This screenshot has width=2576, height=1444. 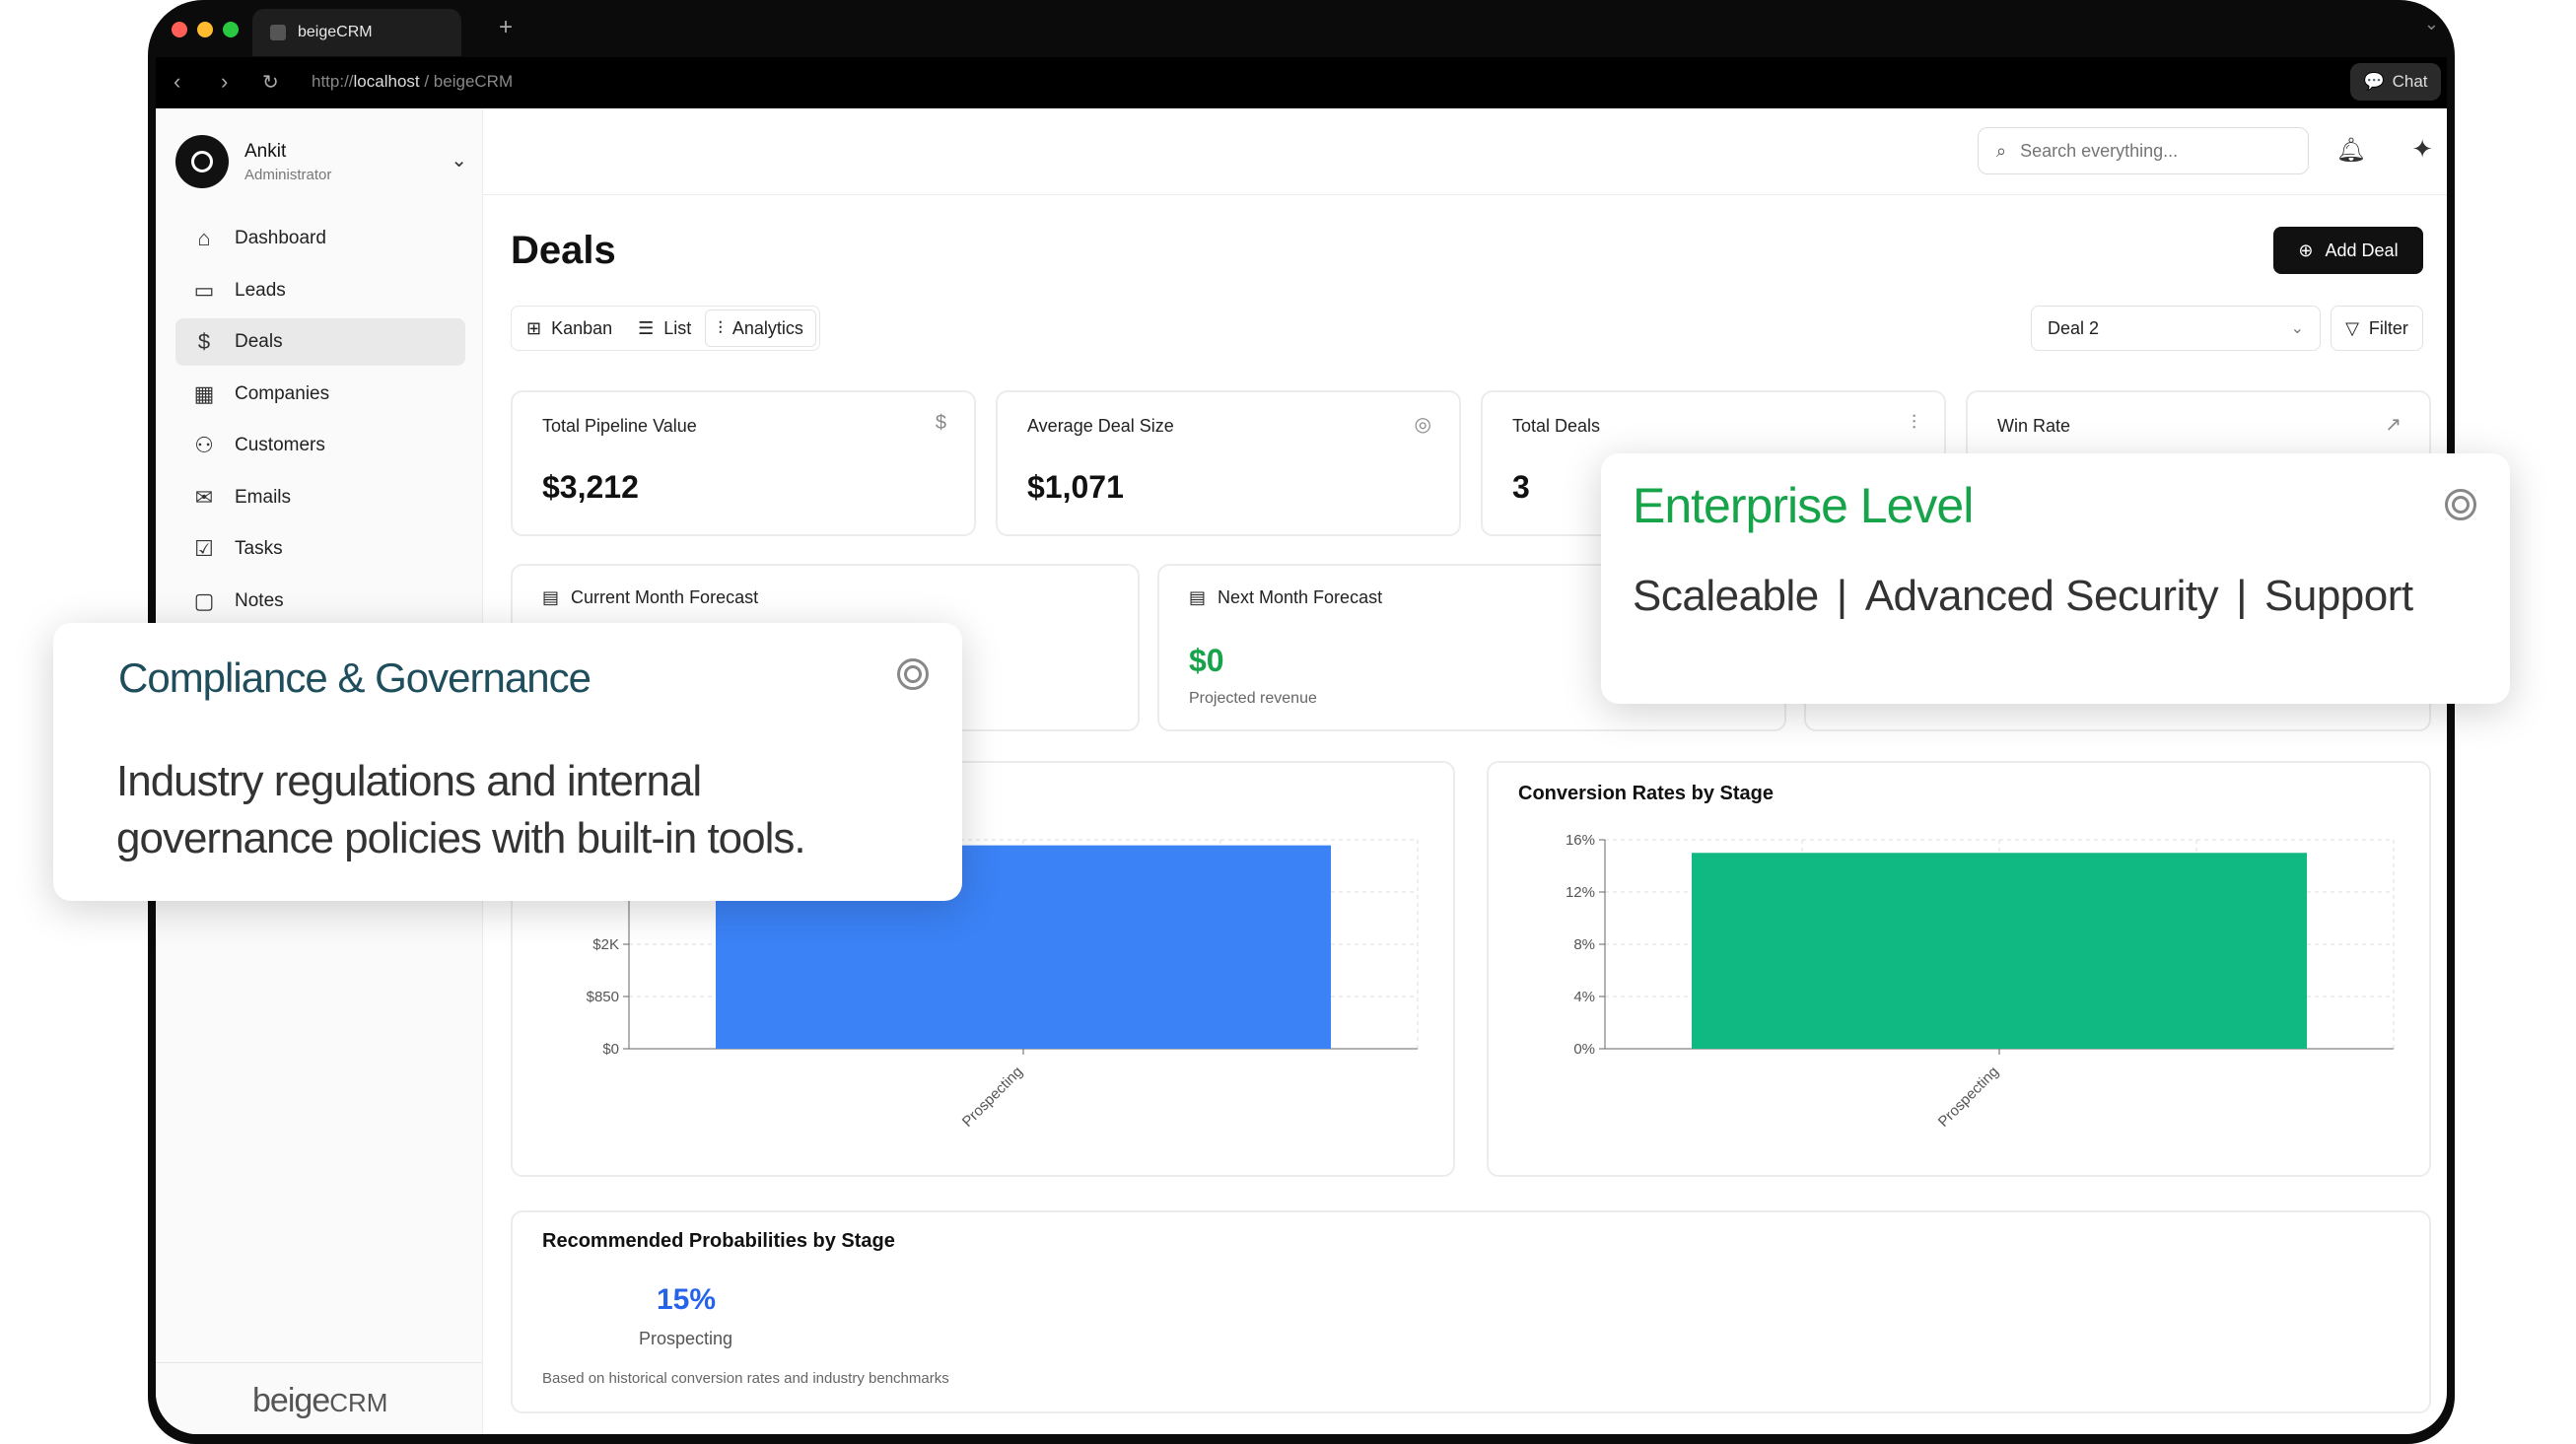 I want to click on feature-list: Scaleable | Advanced Security | Support, so click(x=2023, y=596).